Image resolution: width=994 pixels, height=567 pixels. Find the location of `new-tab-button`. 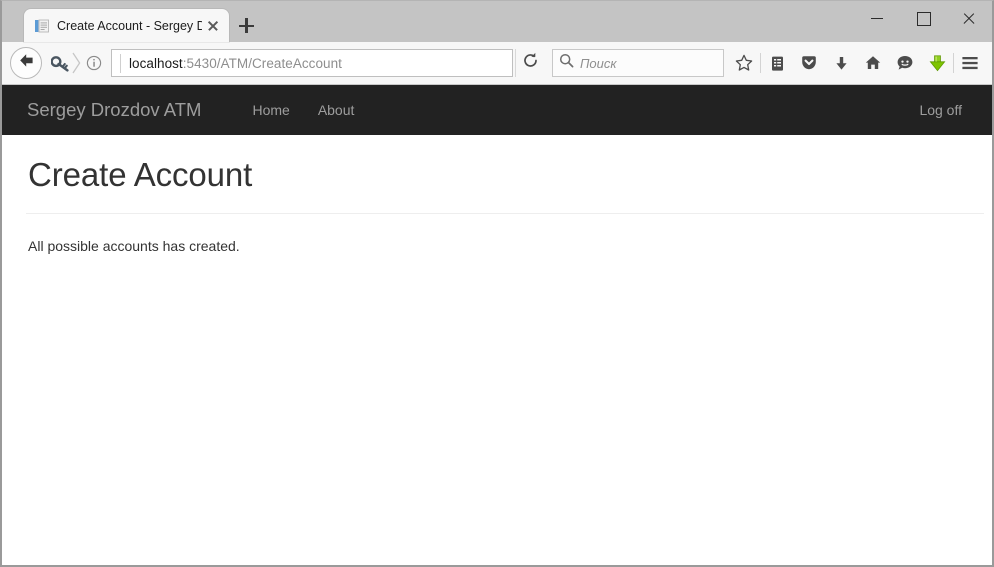

new-tab-button is located at coordinates (246, 25).